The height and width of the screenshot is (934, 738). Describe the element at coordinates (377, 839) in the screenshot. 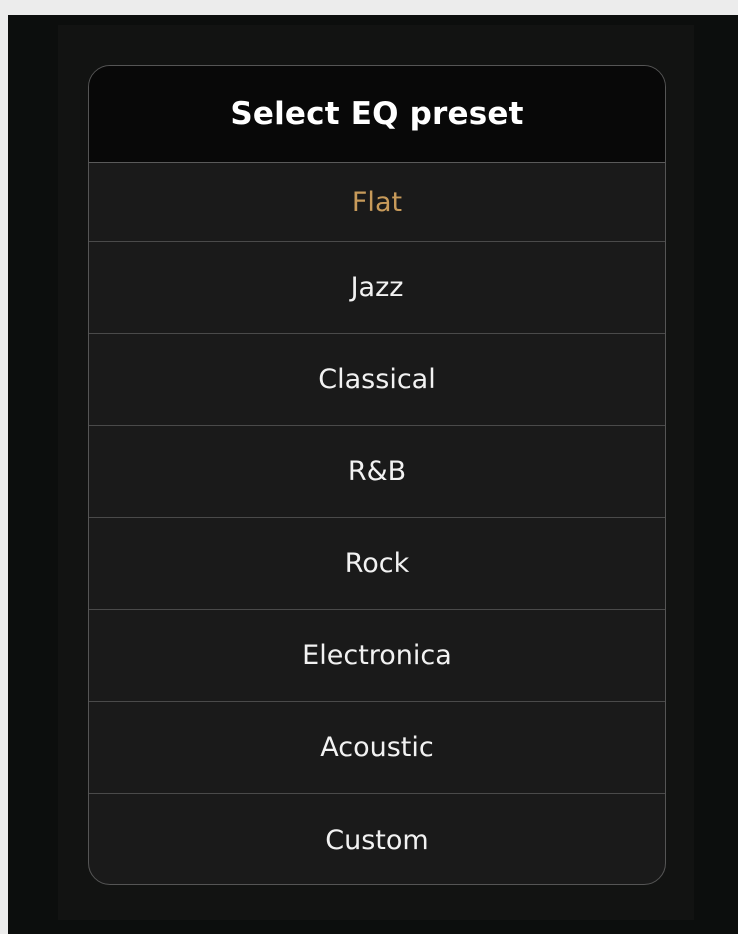

I see `preset-option-custom: Custom` at that location.